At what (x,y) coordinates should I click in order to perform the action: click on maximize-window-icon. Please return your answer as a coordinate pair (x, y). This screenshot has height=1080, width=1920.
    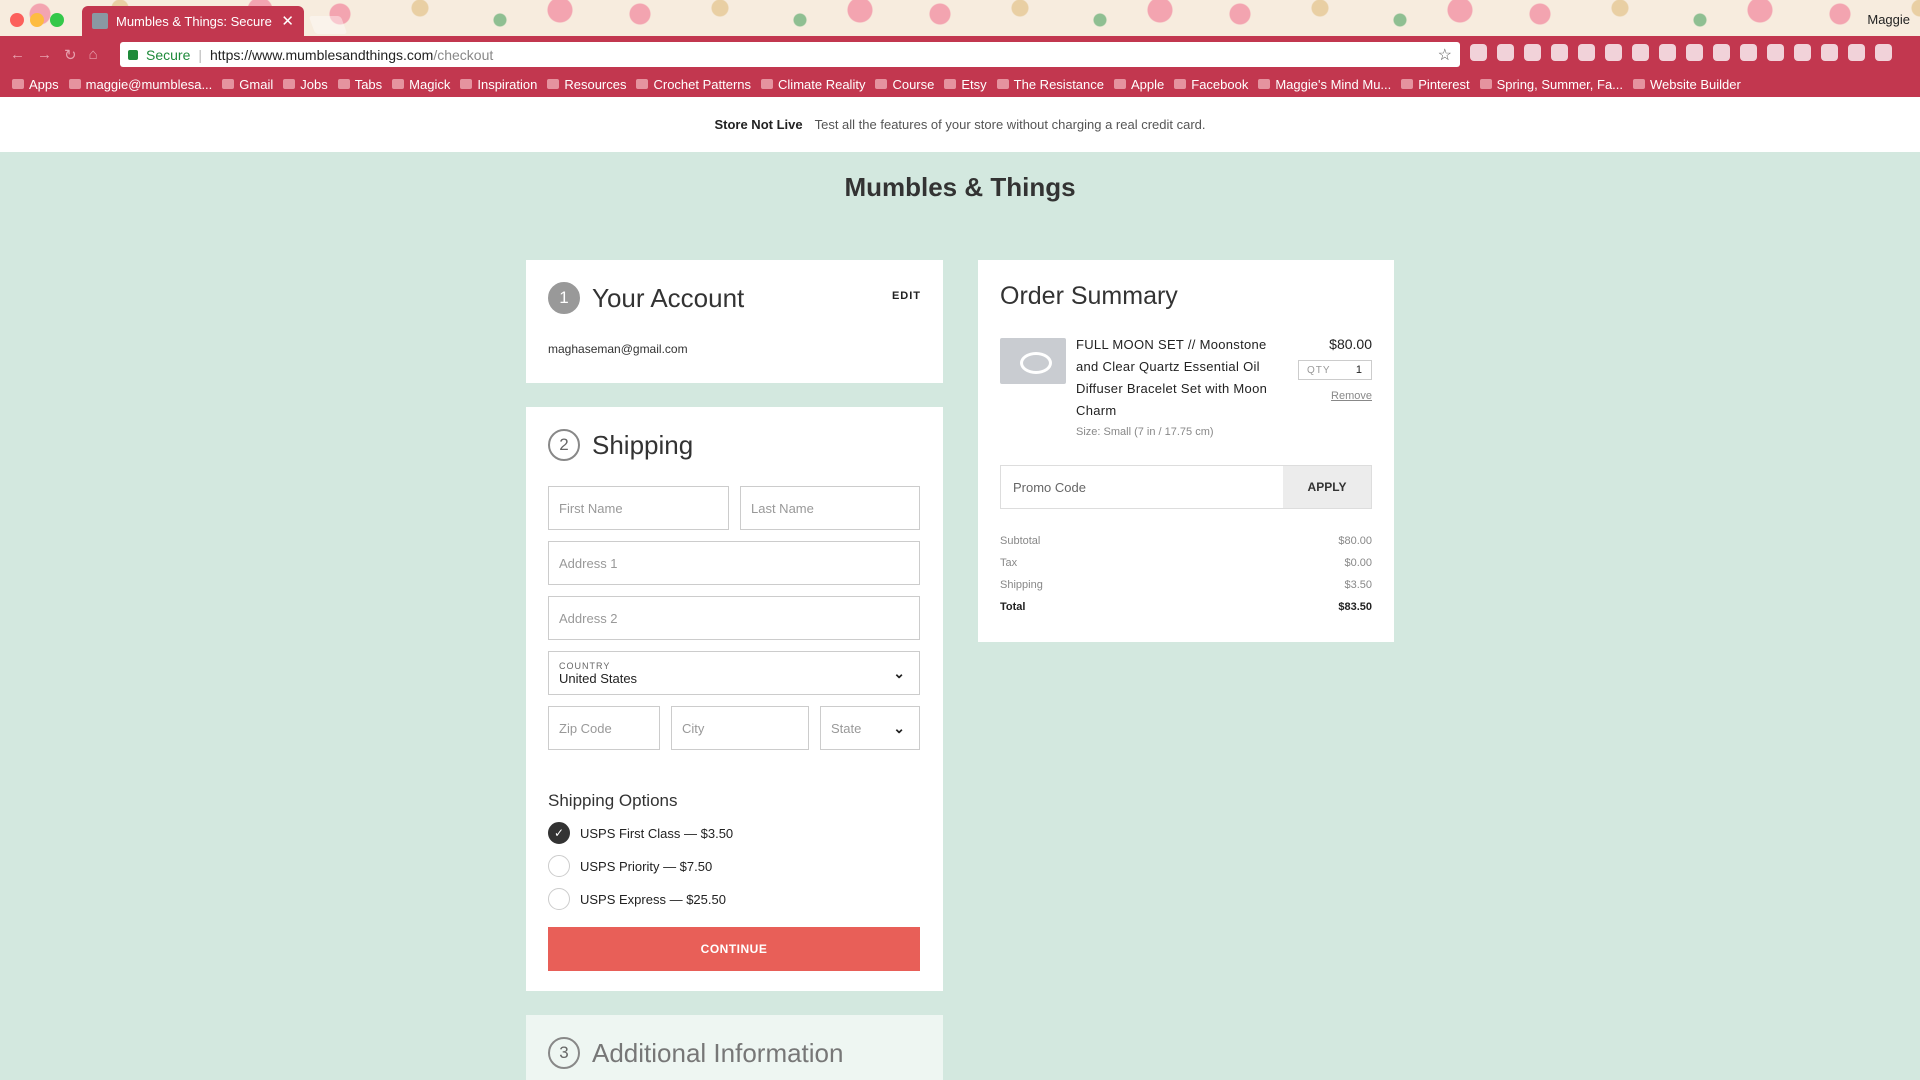
    Looking at the image, I should click on (57, 20).